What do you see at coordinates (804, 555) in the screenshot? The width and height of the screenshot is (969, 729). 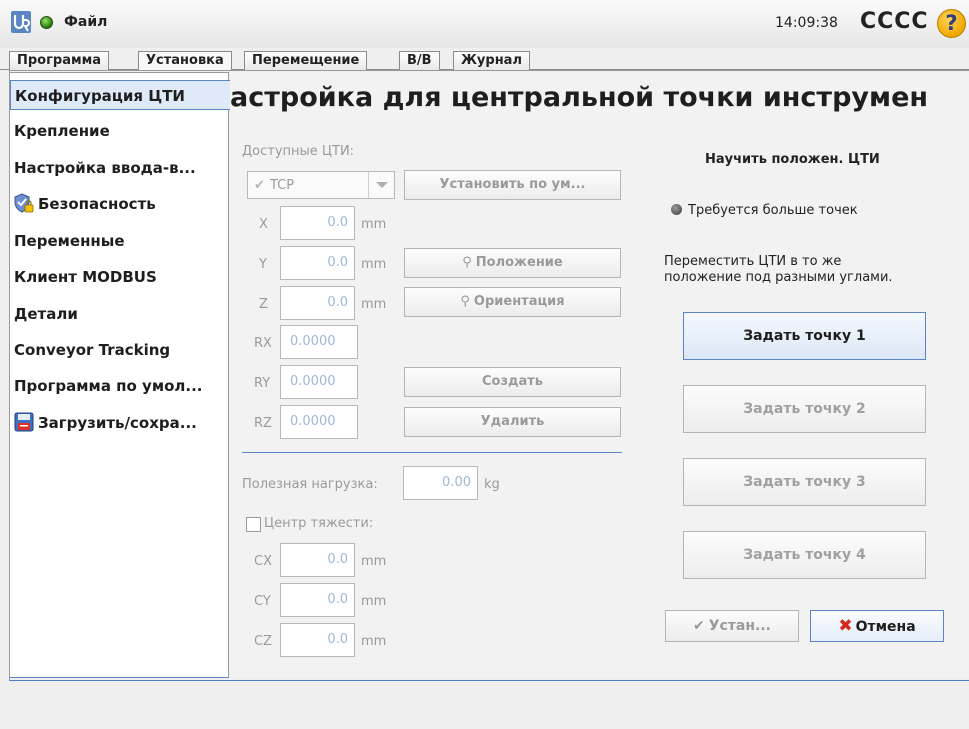 I see `set-point-4-button: Задать точку 4` at bounding box center [804, 555].